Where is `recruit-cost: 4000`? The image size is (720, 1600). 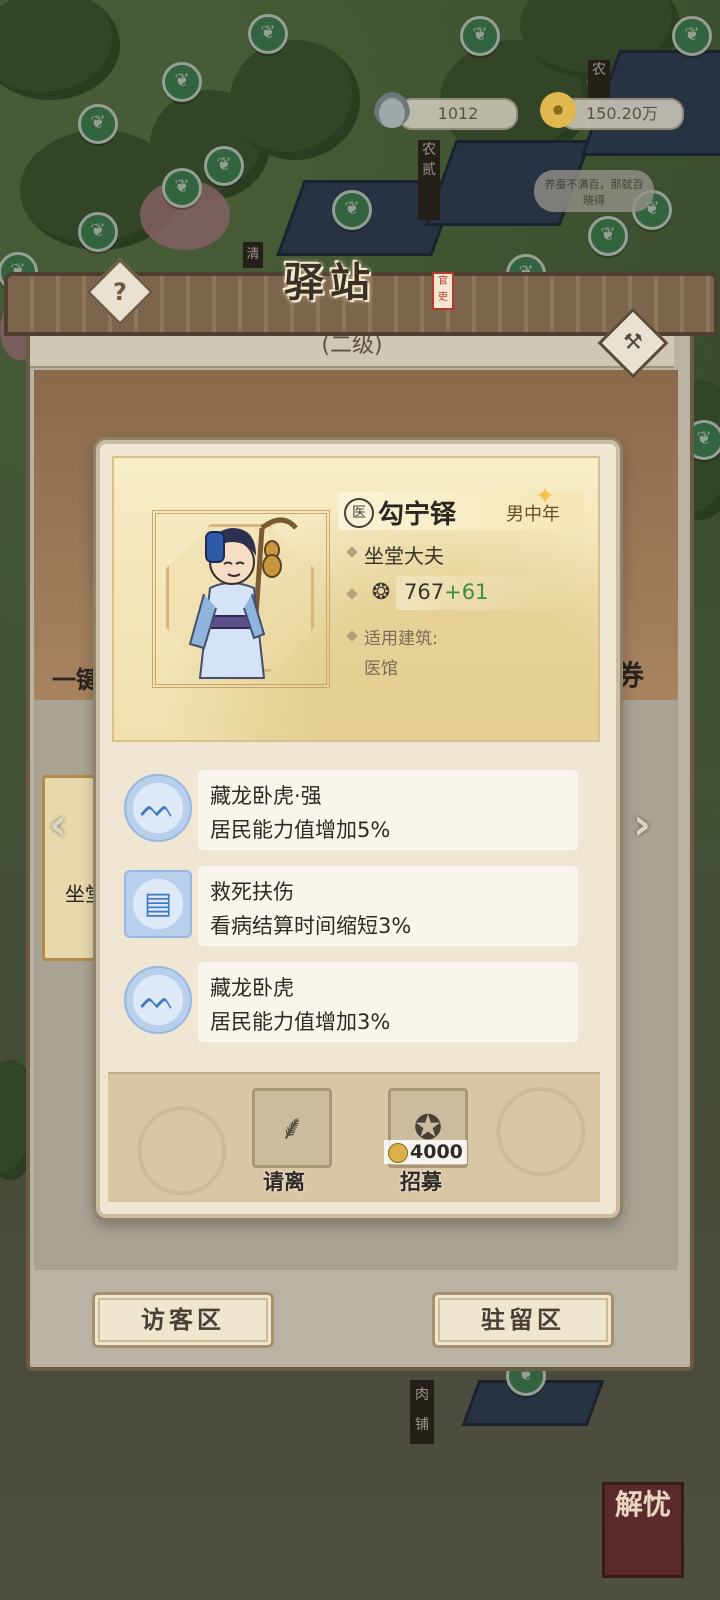 recruit-cost: 4000 is located at coordinates (425, 1152).